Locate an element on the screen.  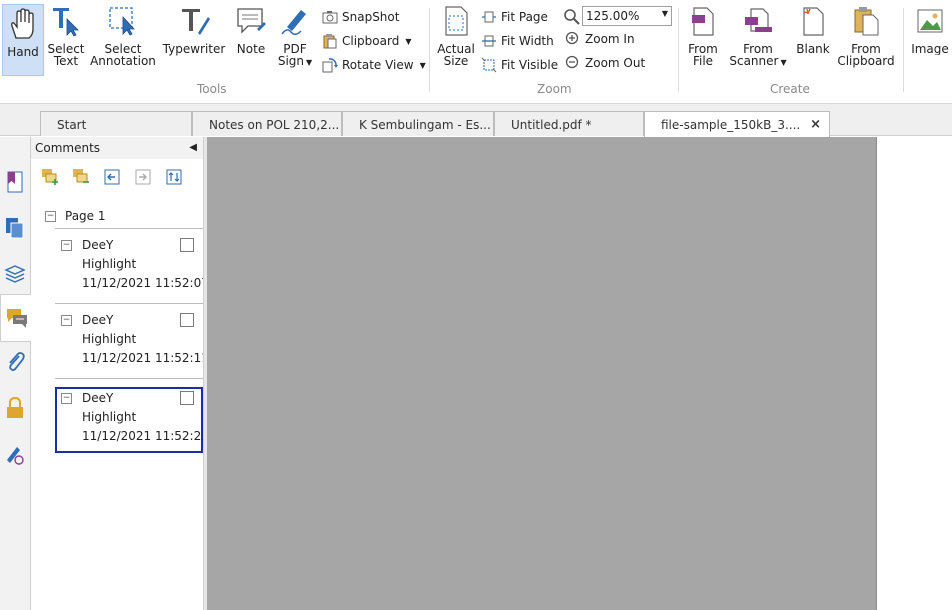
scanner-icon is located at coordinates (758, 21).